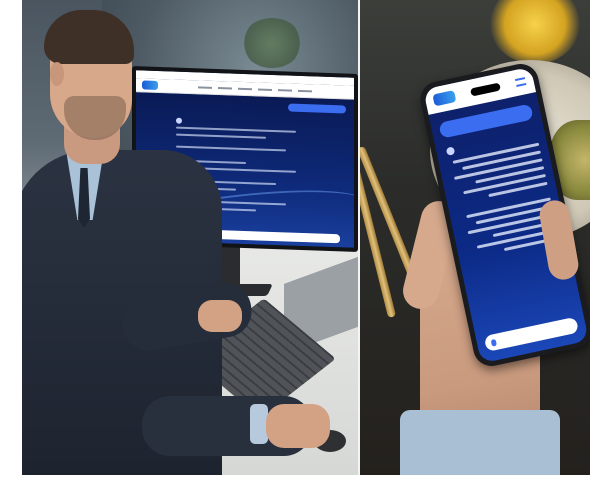  Describe the element at coordinates (493, 342) in the screenshot. I see `microphone-icon` at that location.